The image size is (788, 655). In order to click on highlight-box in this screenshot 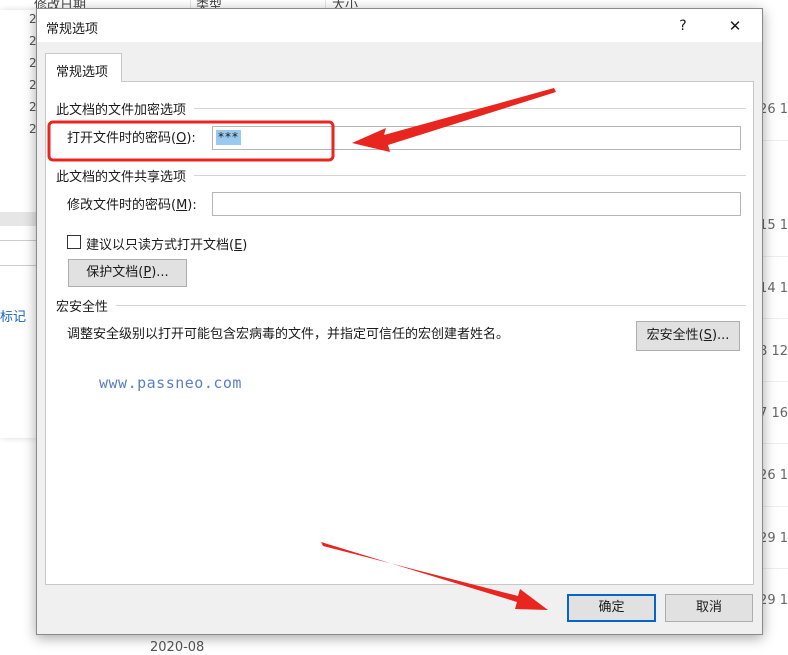, I will do `click(191, 141)`.